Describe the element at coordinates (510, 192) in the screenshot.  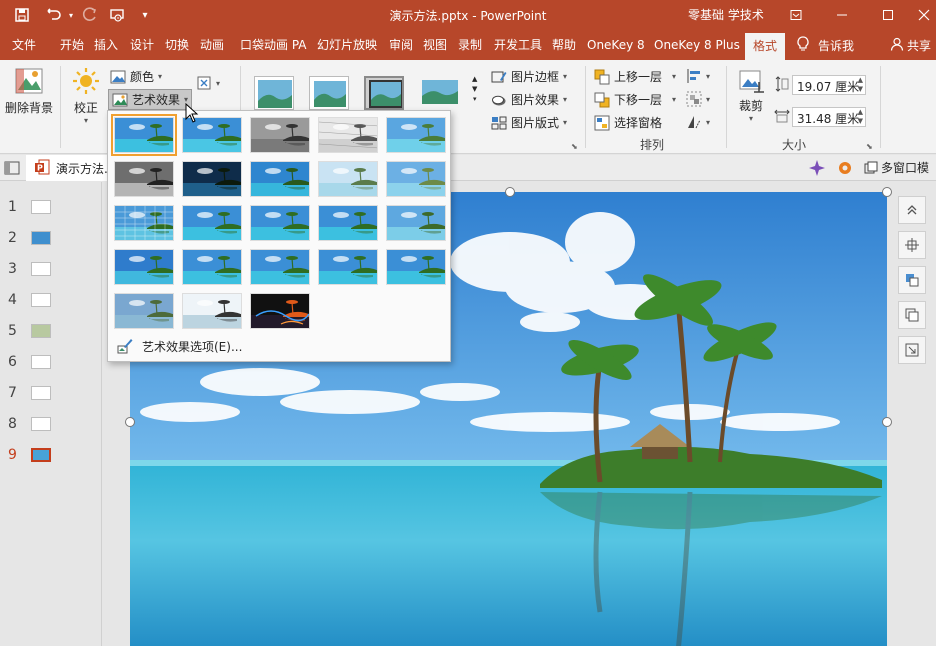
I see `resize-handle-top` at that location.